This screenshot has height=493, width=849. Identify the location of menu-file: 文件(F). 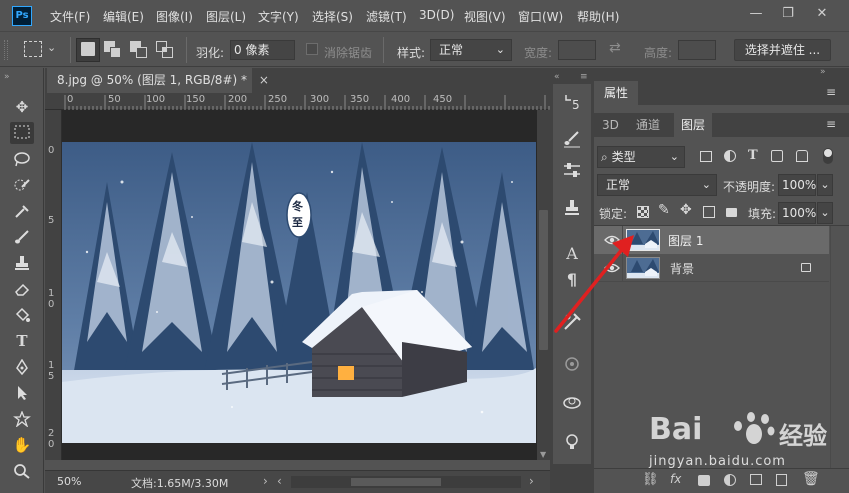
(70, 16).